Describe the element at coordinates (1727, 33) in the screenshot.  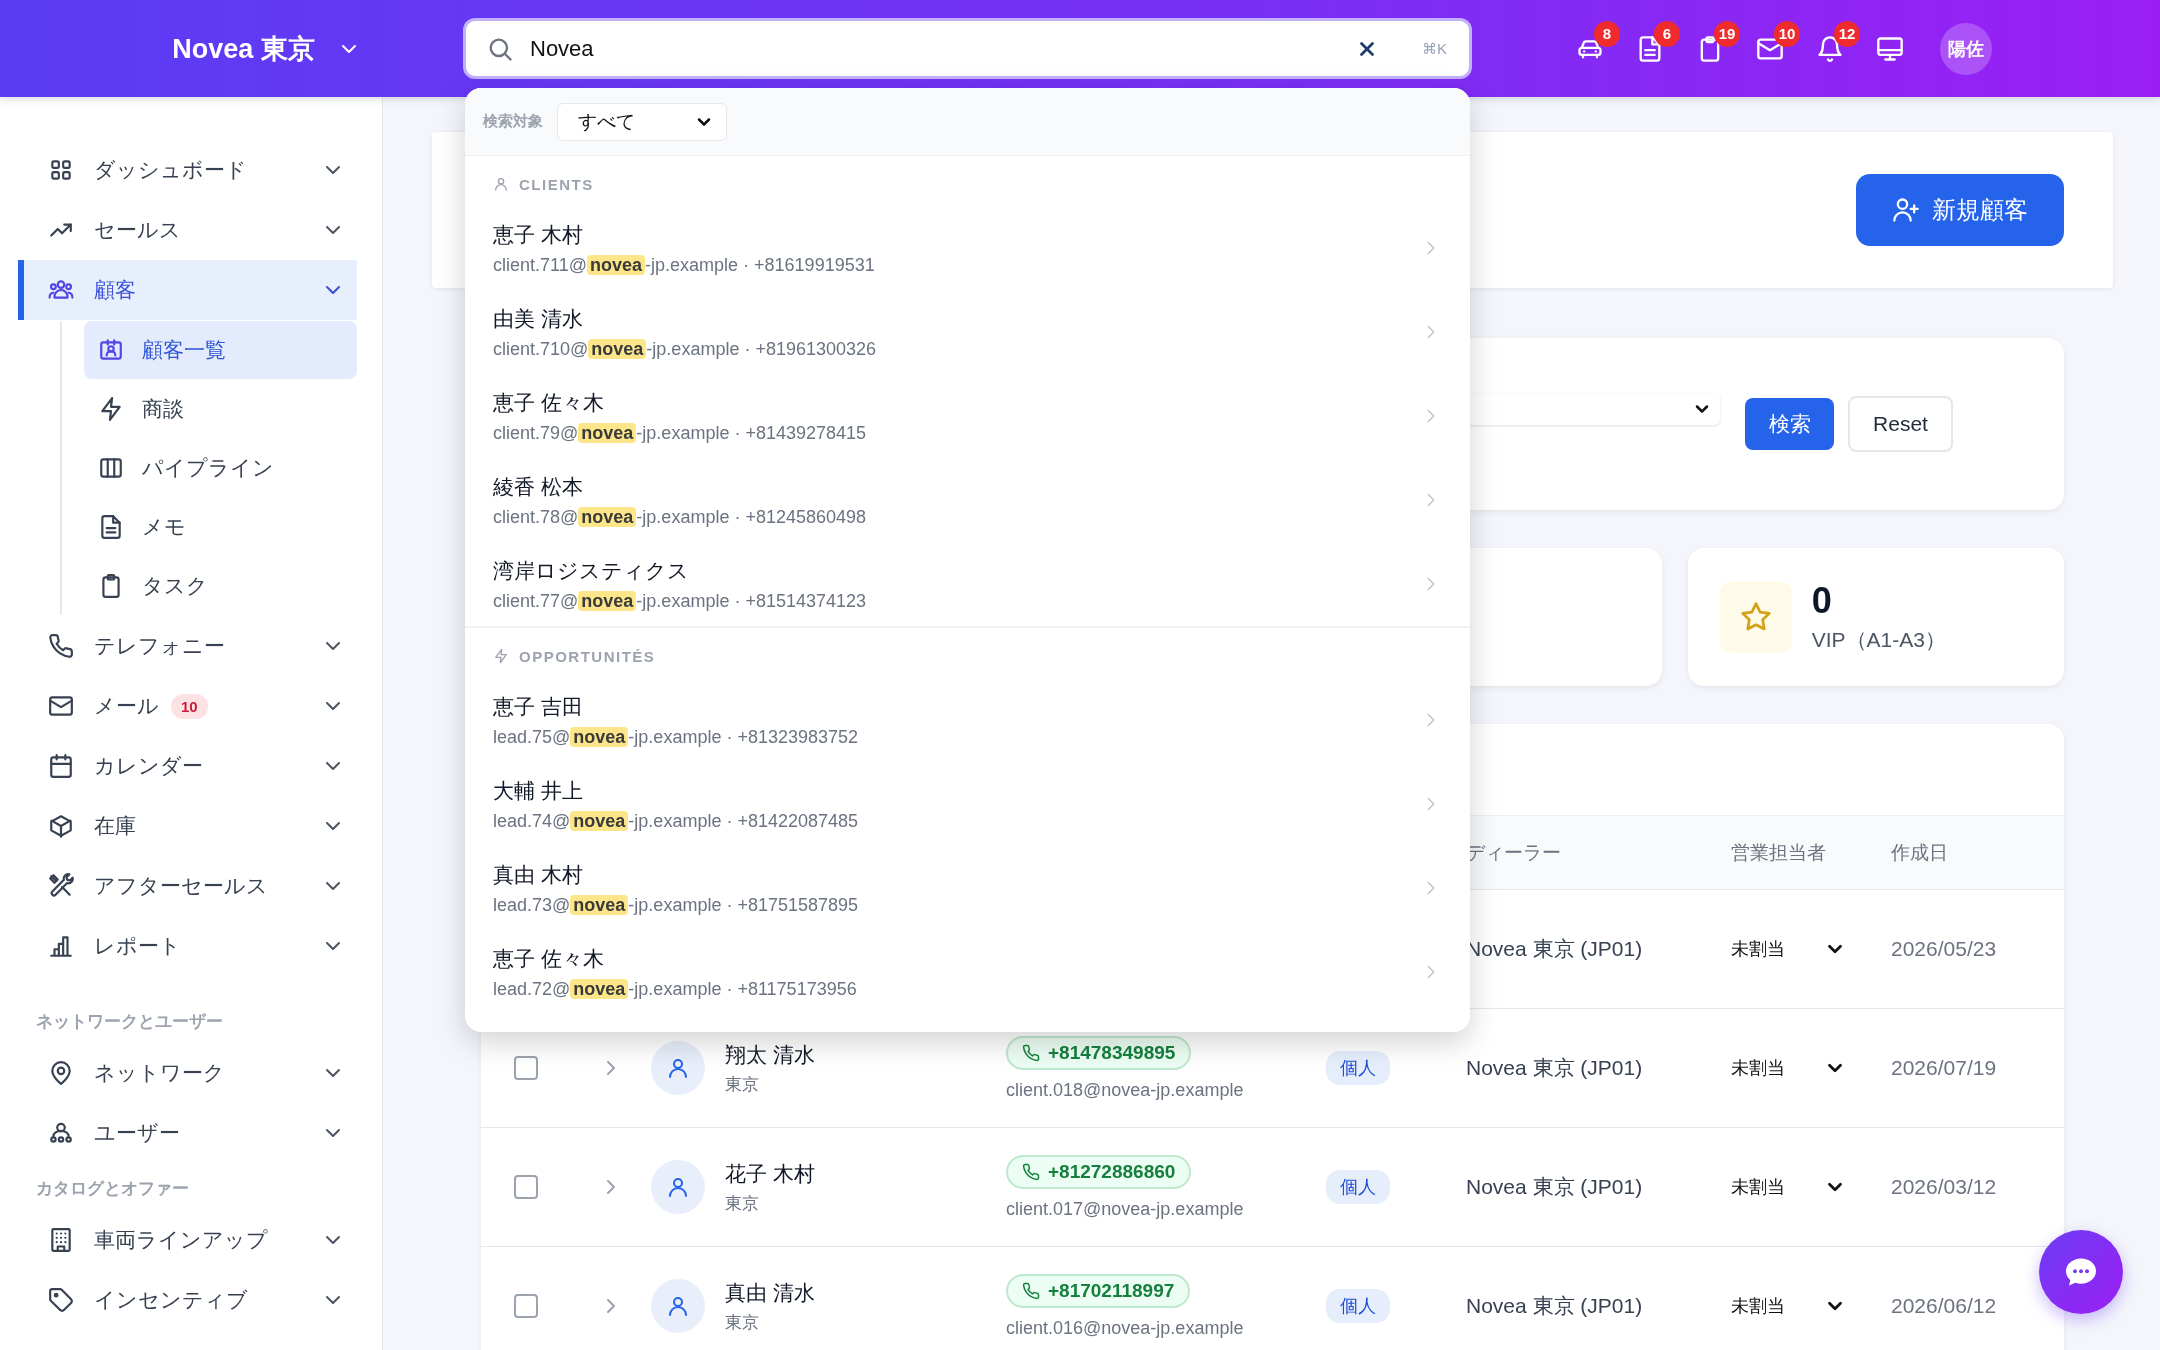
I see `notification-badge: 19` at that location.